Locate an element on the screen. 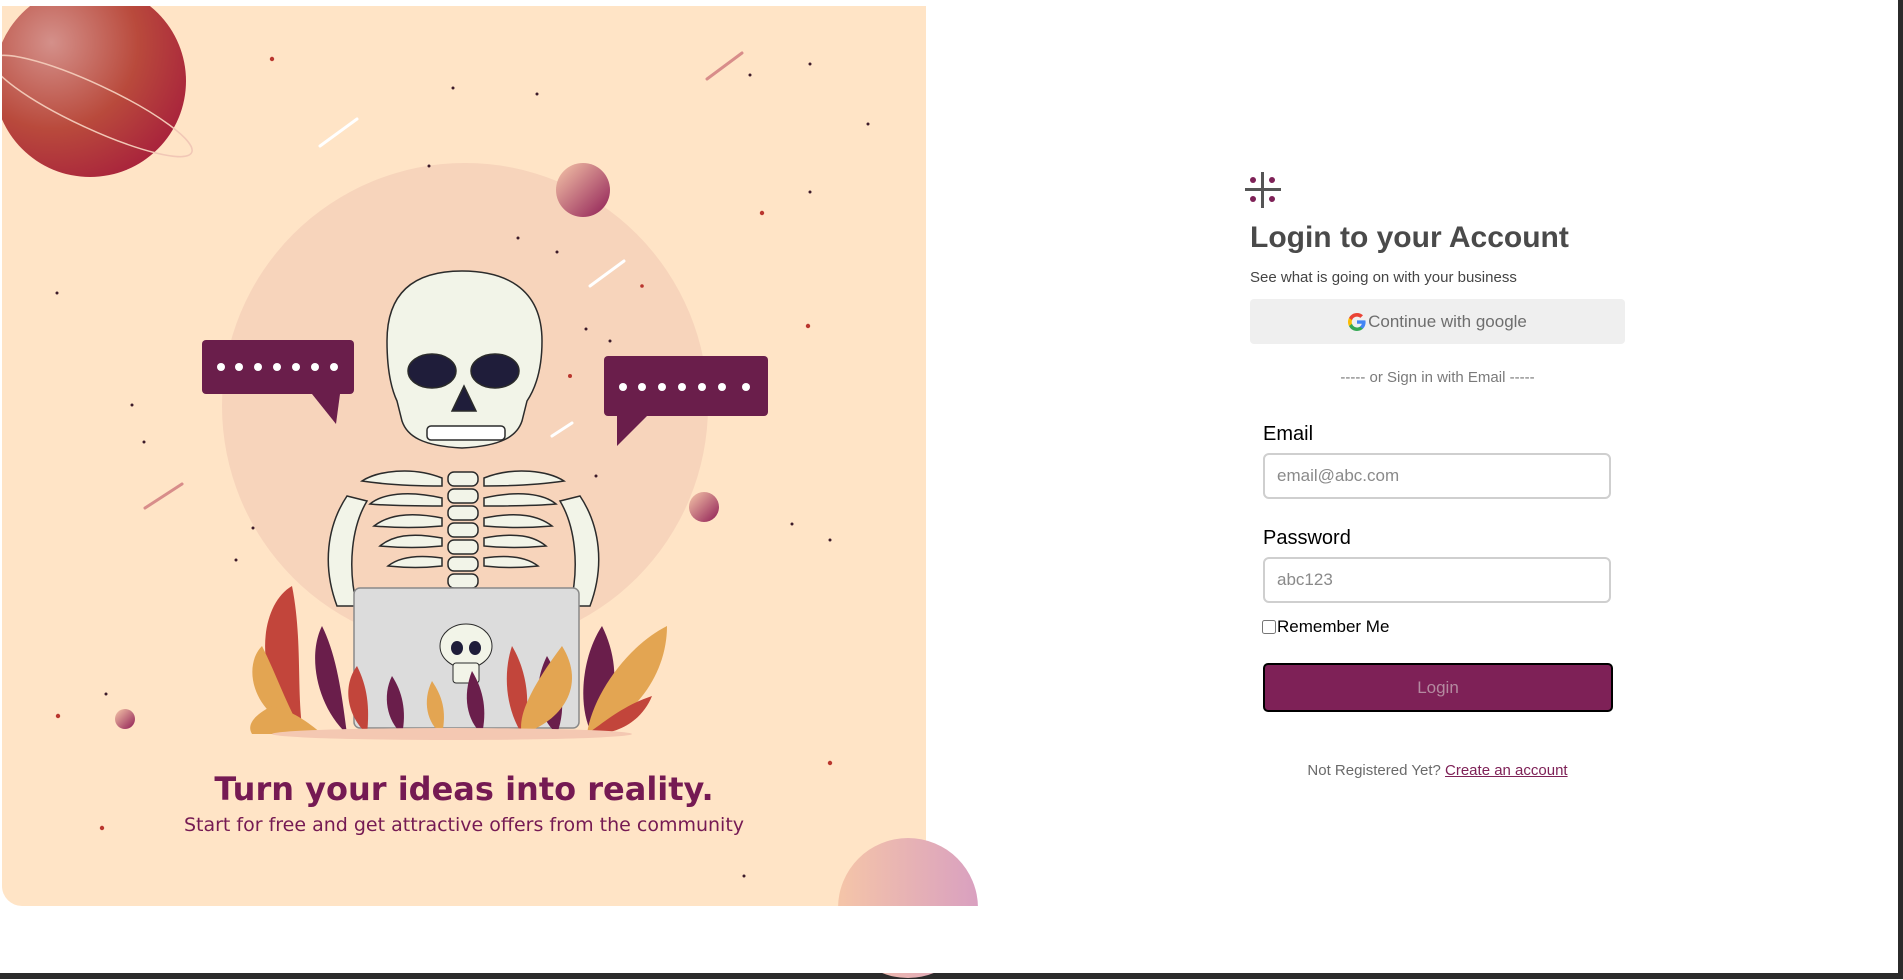 The height and width of the screenshot is (980, 1903). remember-me-label: Remember Me is located at coordinates (1333, 626).